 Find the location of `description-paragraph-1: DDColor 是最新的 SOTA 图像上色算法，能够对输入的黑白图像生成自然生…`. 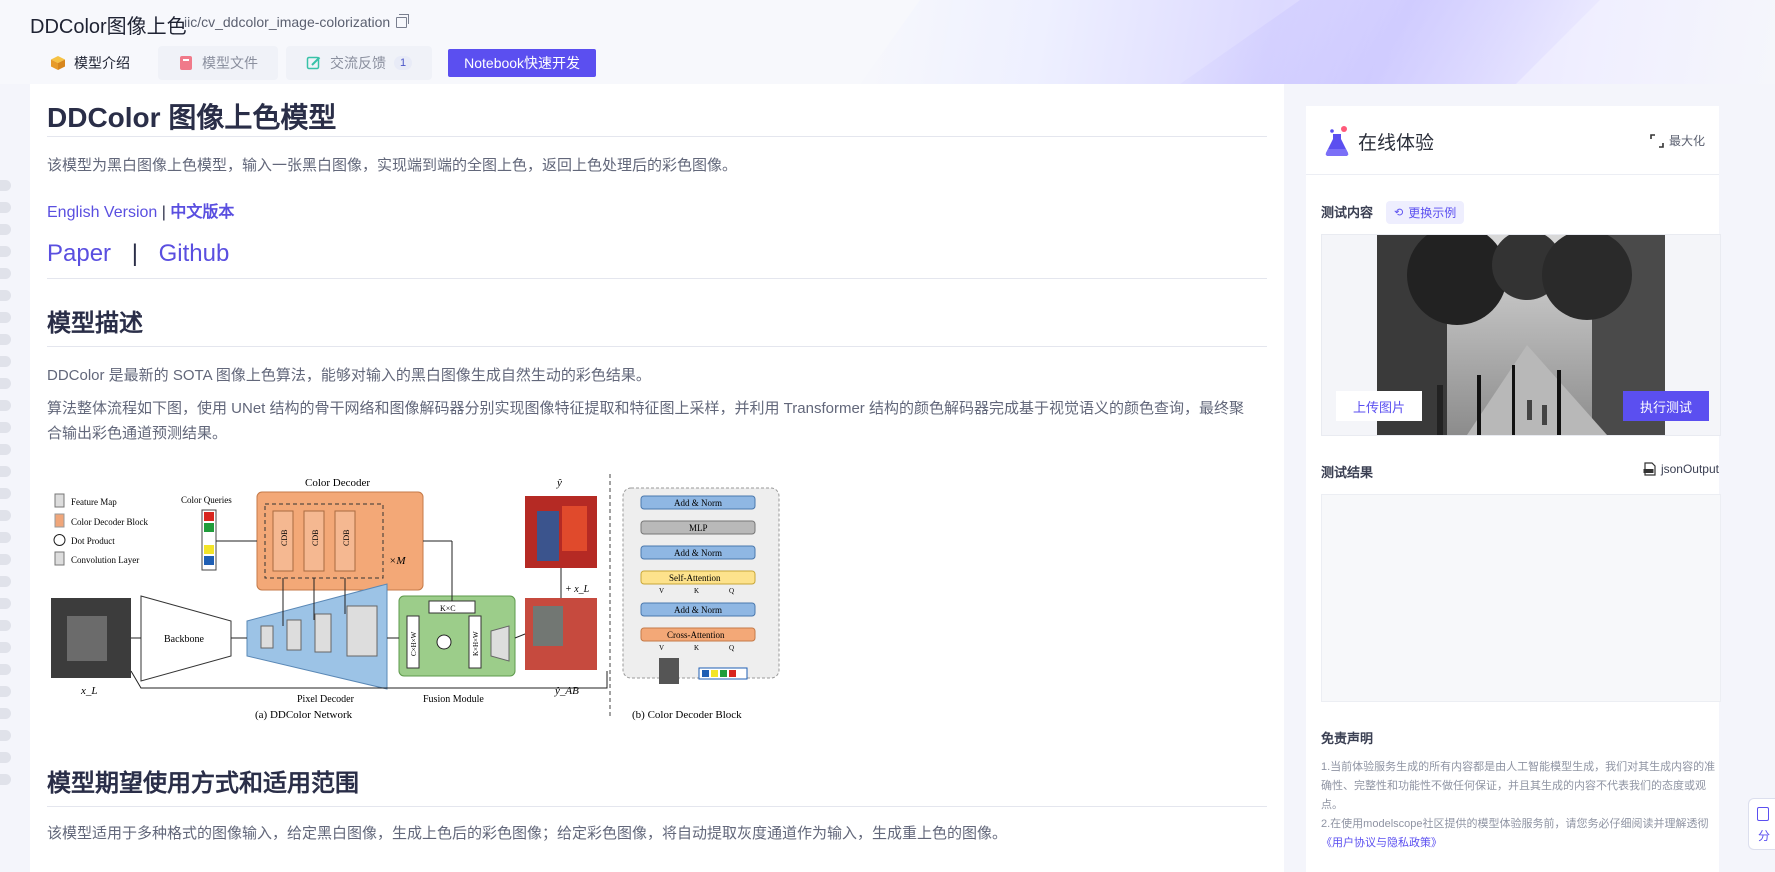

description-paragraph-1: DDColor 是最新的 SOTA 图像上色算法，能够对输入的黑白图像生成自然生… is located at coordinates (349, 375).